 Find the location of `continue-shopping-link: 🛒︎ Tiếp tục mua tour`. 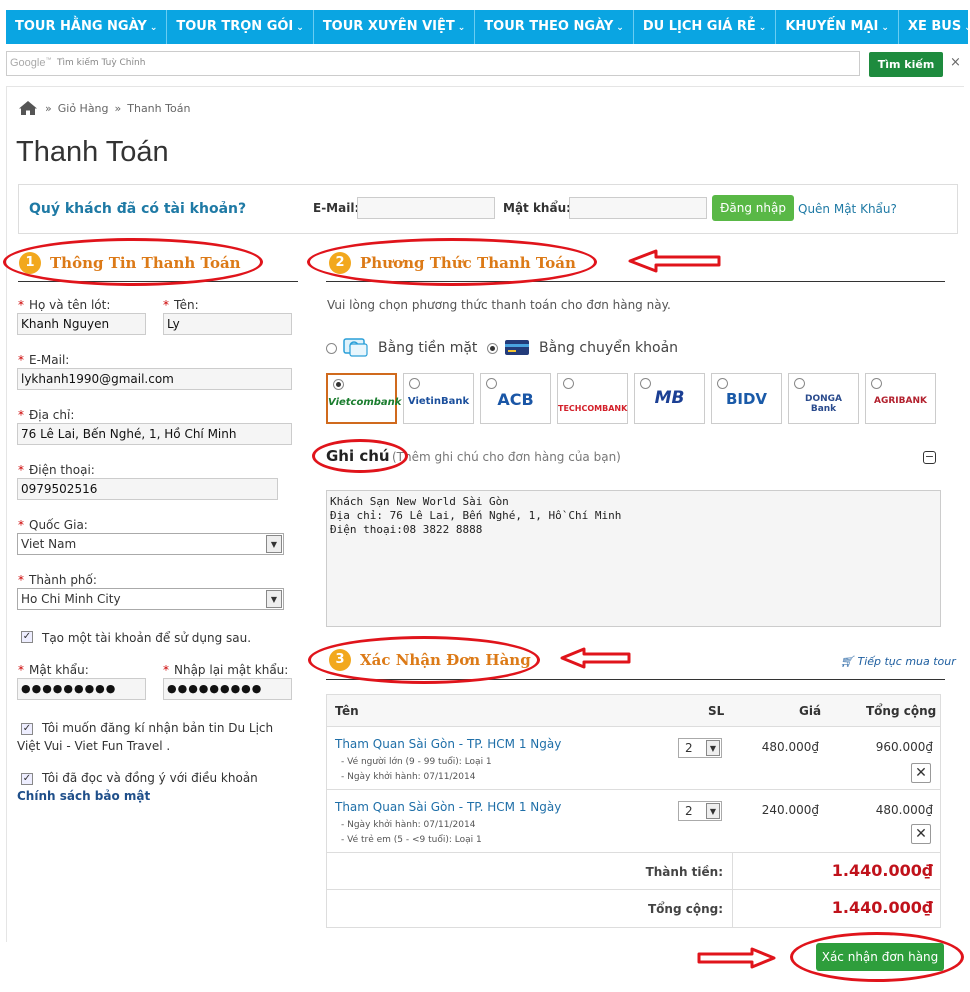

continue-shopping-link: 🛒︎ Tiếp tục mua tour is located at coordinates (898, 661).